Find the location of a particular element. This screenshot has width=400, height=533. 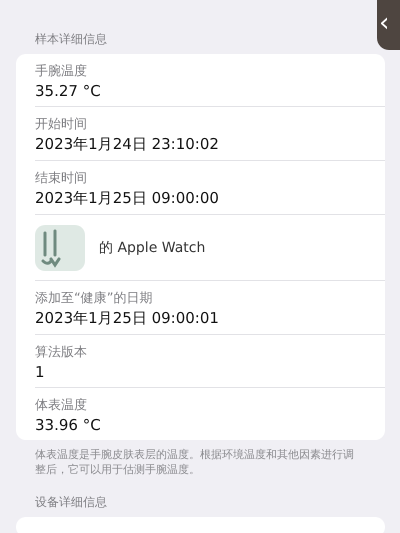

section-header: 设备详细信息 is located at coordinates (71, 502).